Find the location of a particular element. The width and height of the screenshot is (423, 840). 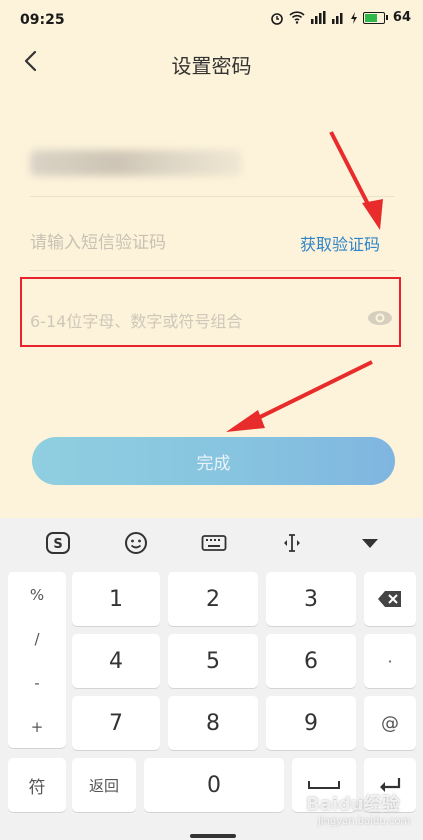

key-4: 4 is located at coordinates (116, 661).